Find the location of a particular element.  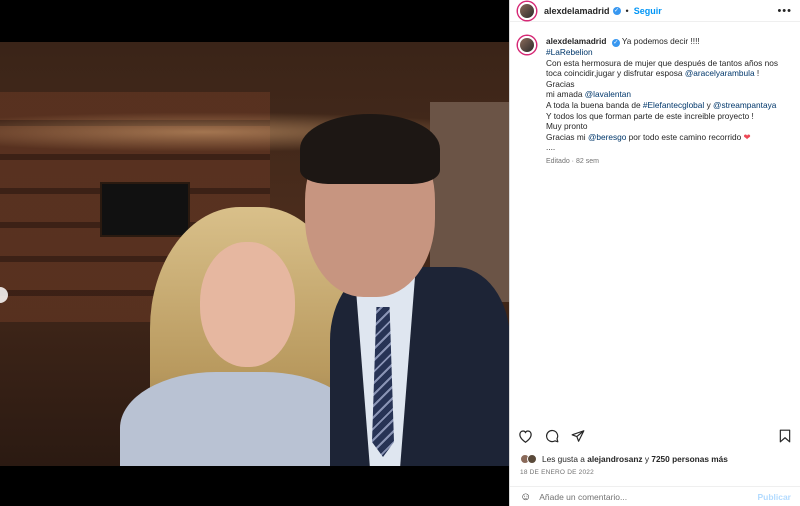

post-comment-button: Publicar is located at coordinates (774, 497).